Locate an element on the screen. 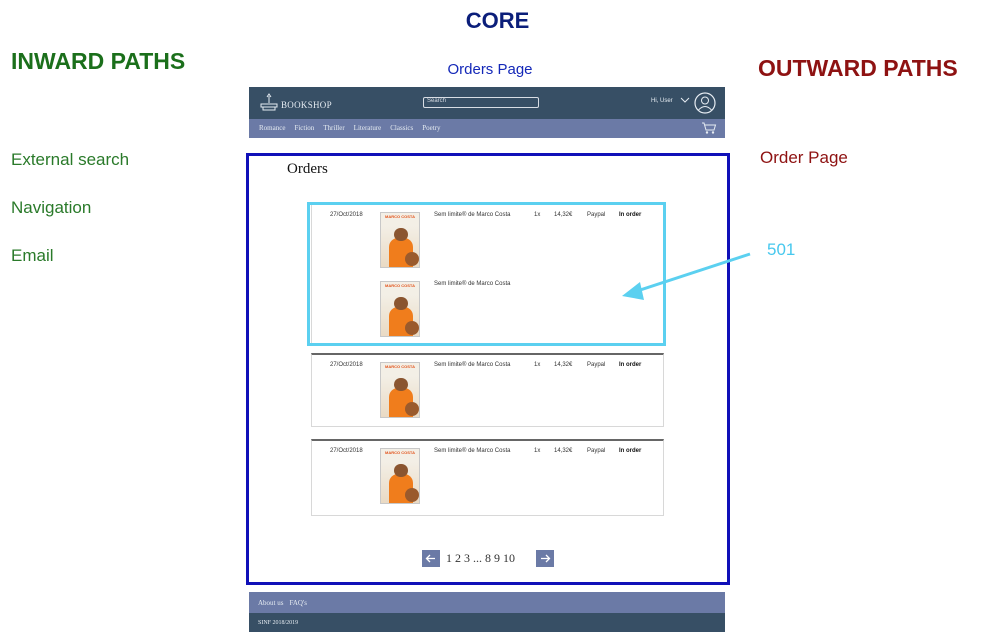 This screenshot has height=632, width=995. inward-item-navigation: Navigation is located at coordinates (51, 207).